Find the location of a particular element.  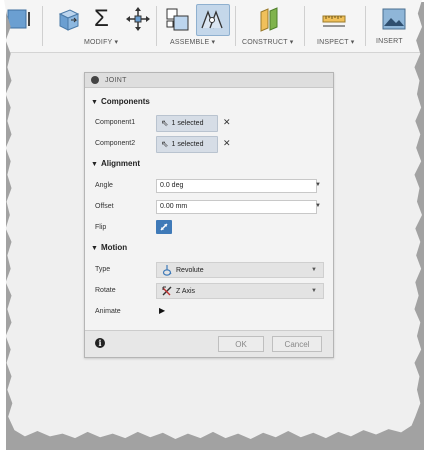

offset-plane-icon is located at coordinates (270, 19).